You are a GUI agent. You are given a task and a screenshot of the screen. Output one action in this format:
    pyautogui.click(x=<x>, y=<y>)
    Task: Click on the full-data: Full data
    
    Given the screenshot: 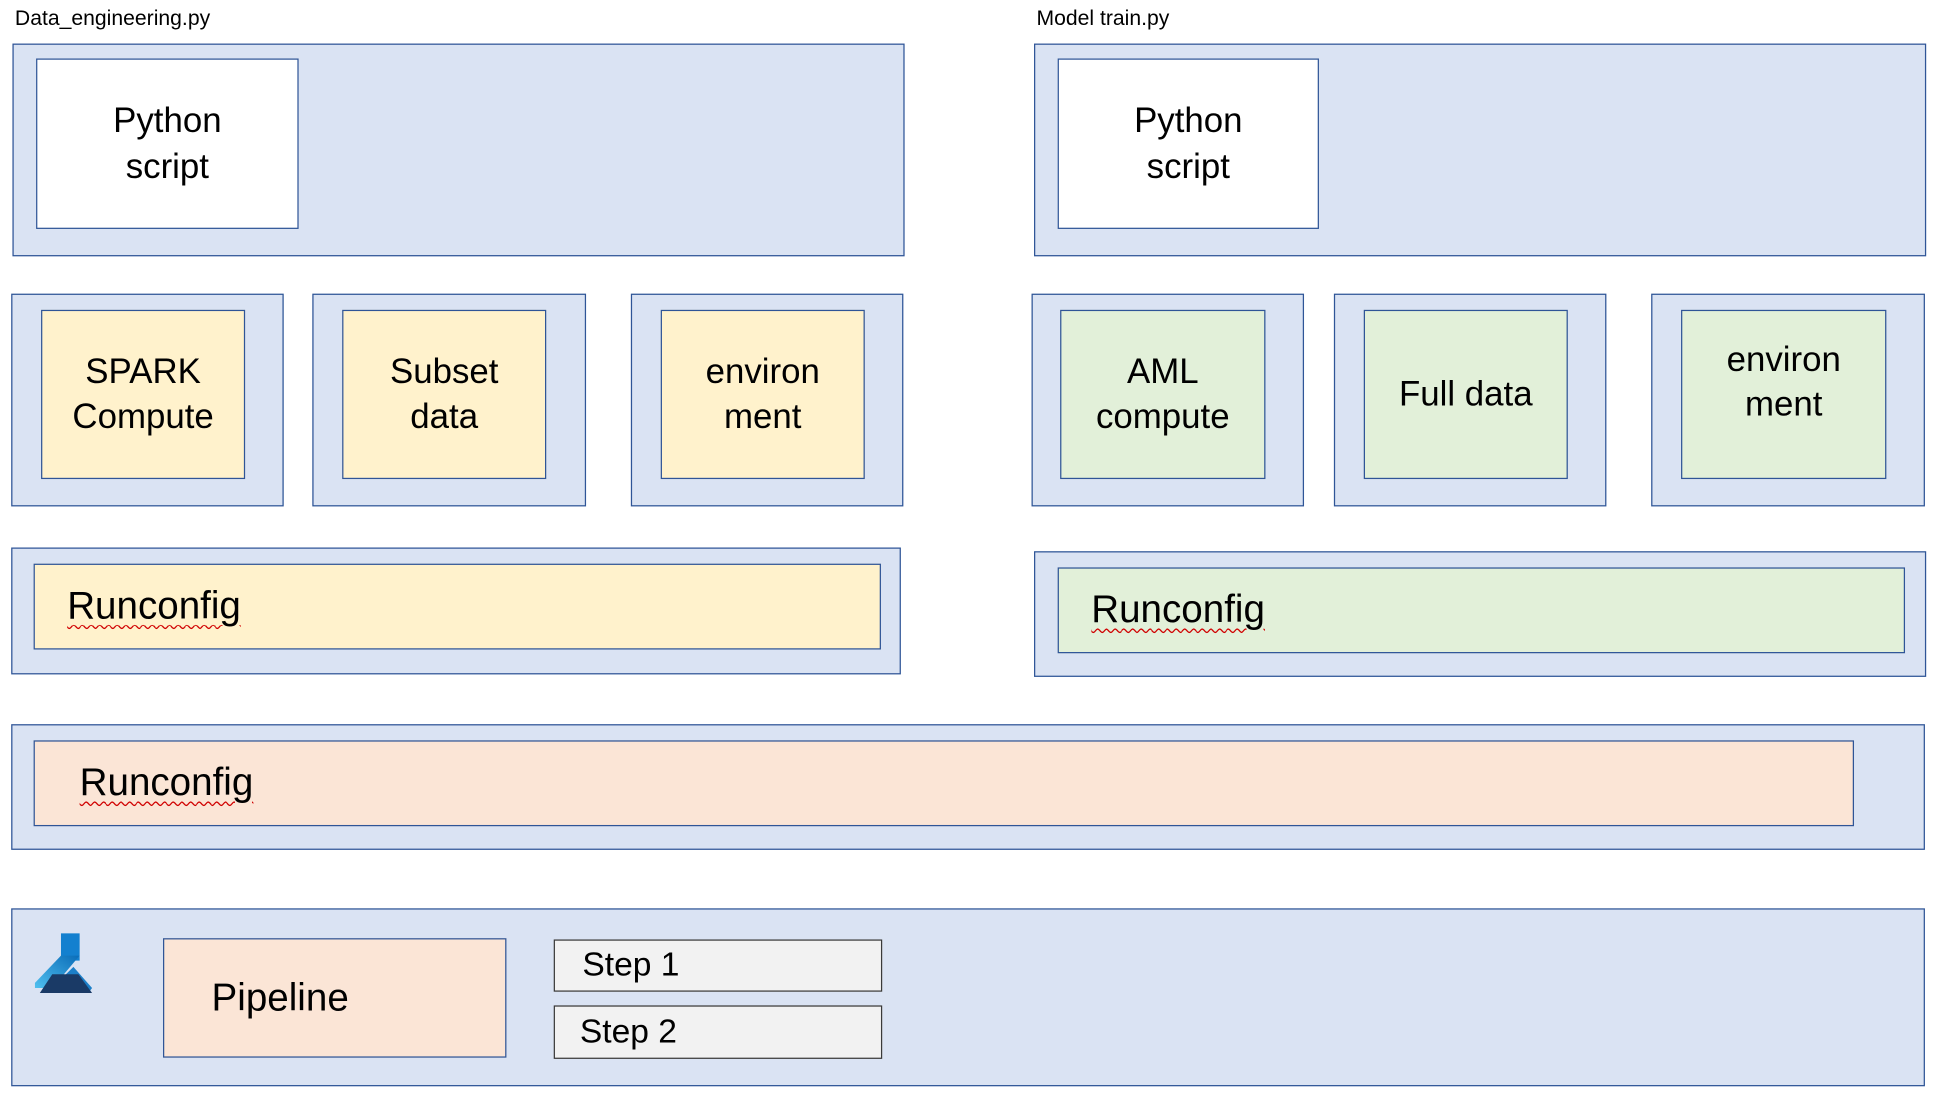 What is the action you would take?
    pyautogui.click(x=1465, y=394)
    